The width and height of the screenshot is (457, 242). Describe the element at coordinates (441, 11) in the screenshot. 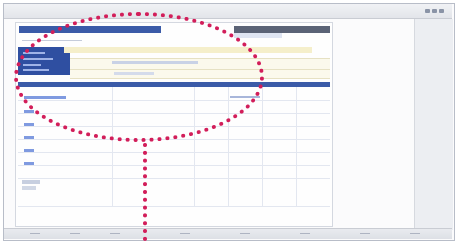

I see `close-button` at that location.